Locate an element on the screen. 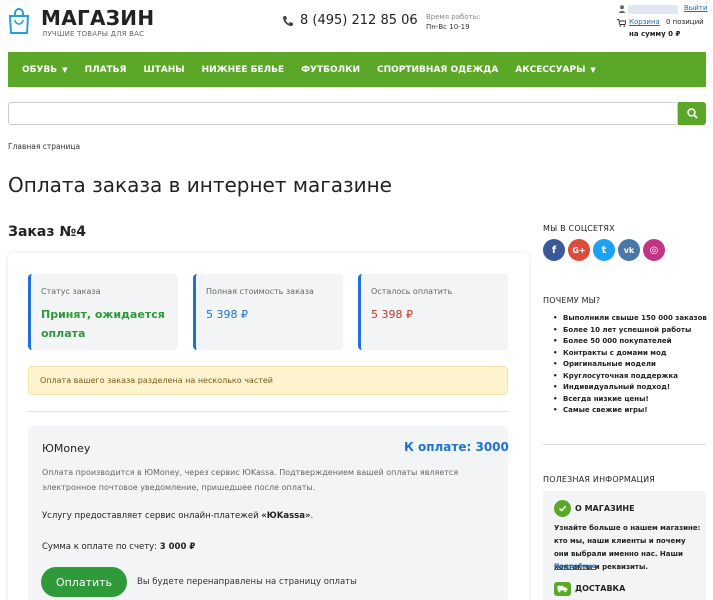 The width and height of the screenshot is (713, 600). nav-item-shoes: ОБУВЬ ▼ is located at coordinates (45, 70).